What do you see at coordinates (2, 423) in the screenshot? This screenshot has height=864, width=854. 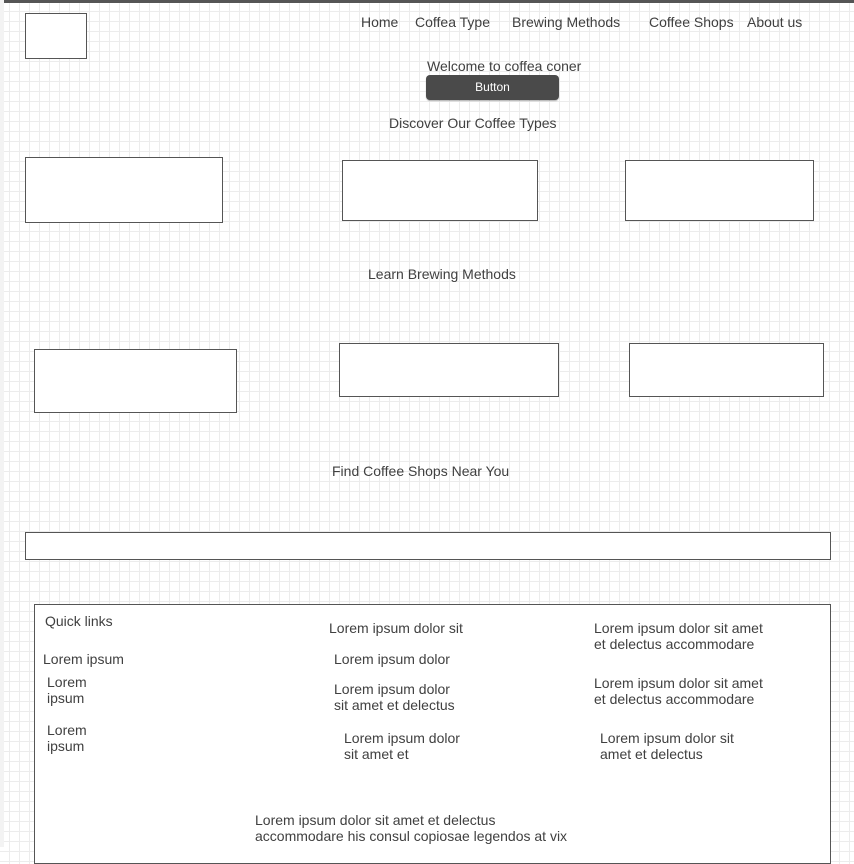 I see `window-left-border` at bounding box center [2, 423].